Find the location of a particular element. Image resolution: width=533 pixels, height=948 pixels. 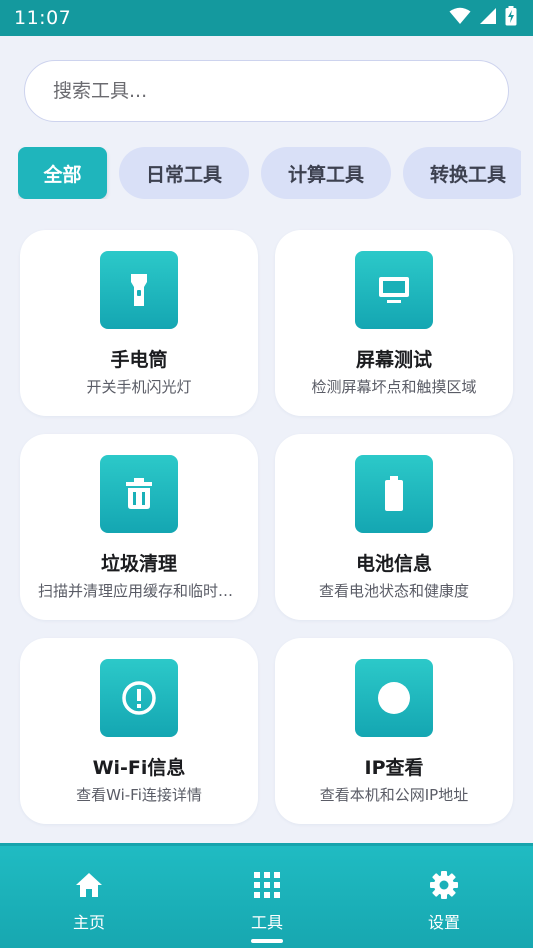

tool-card-junk-cleaner: 垃圾清理 扫描并清理应用缓存和临时文件 is located at coordinates (139, 527).